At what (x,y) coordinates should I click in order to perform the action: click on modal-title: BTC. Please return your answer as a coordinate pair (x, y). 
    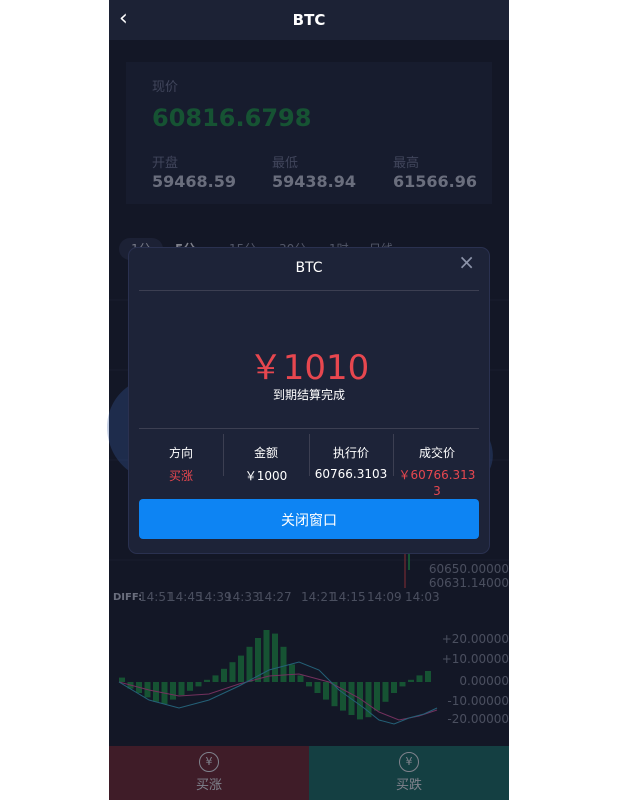
    Looking at the image, I should click on (309, 268).